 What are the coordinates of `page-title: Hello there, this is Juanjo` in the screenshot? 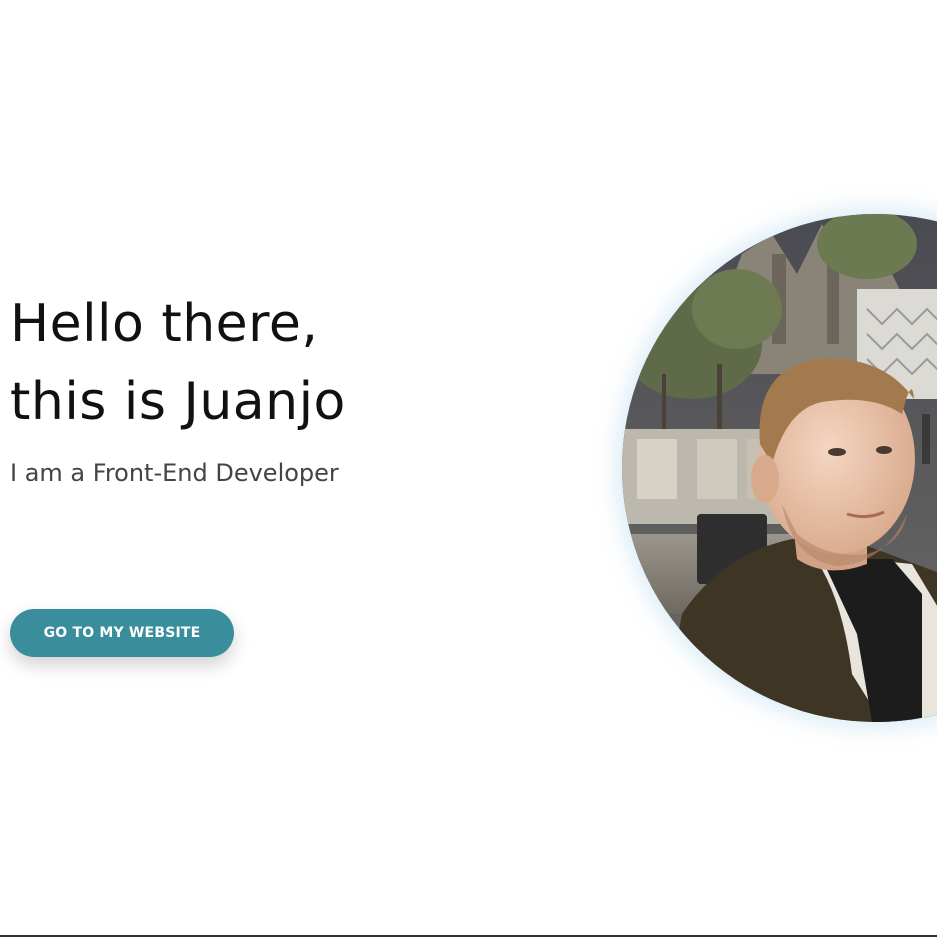 It's located at (250, 363).